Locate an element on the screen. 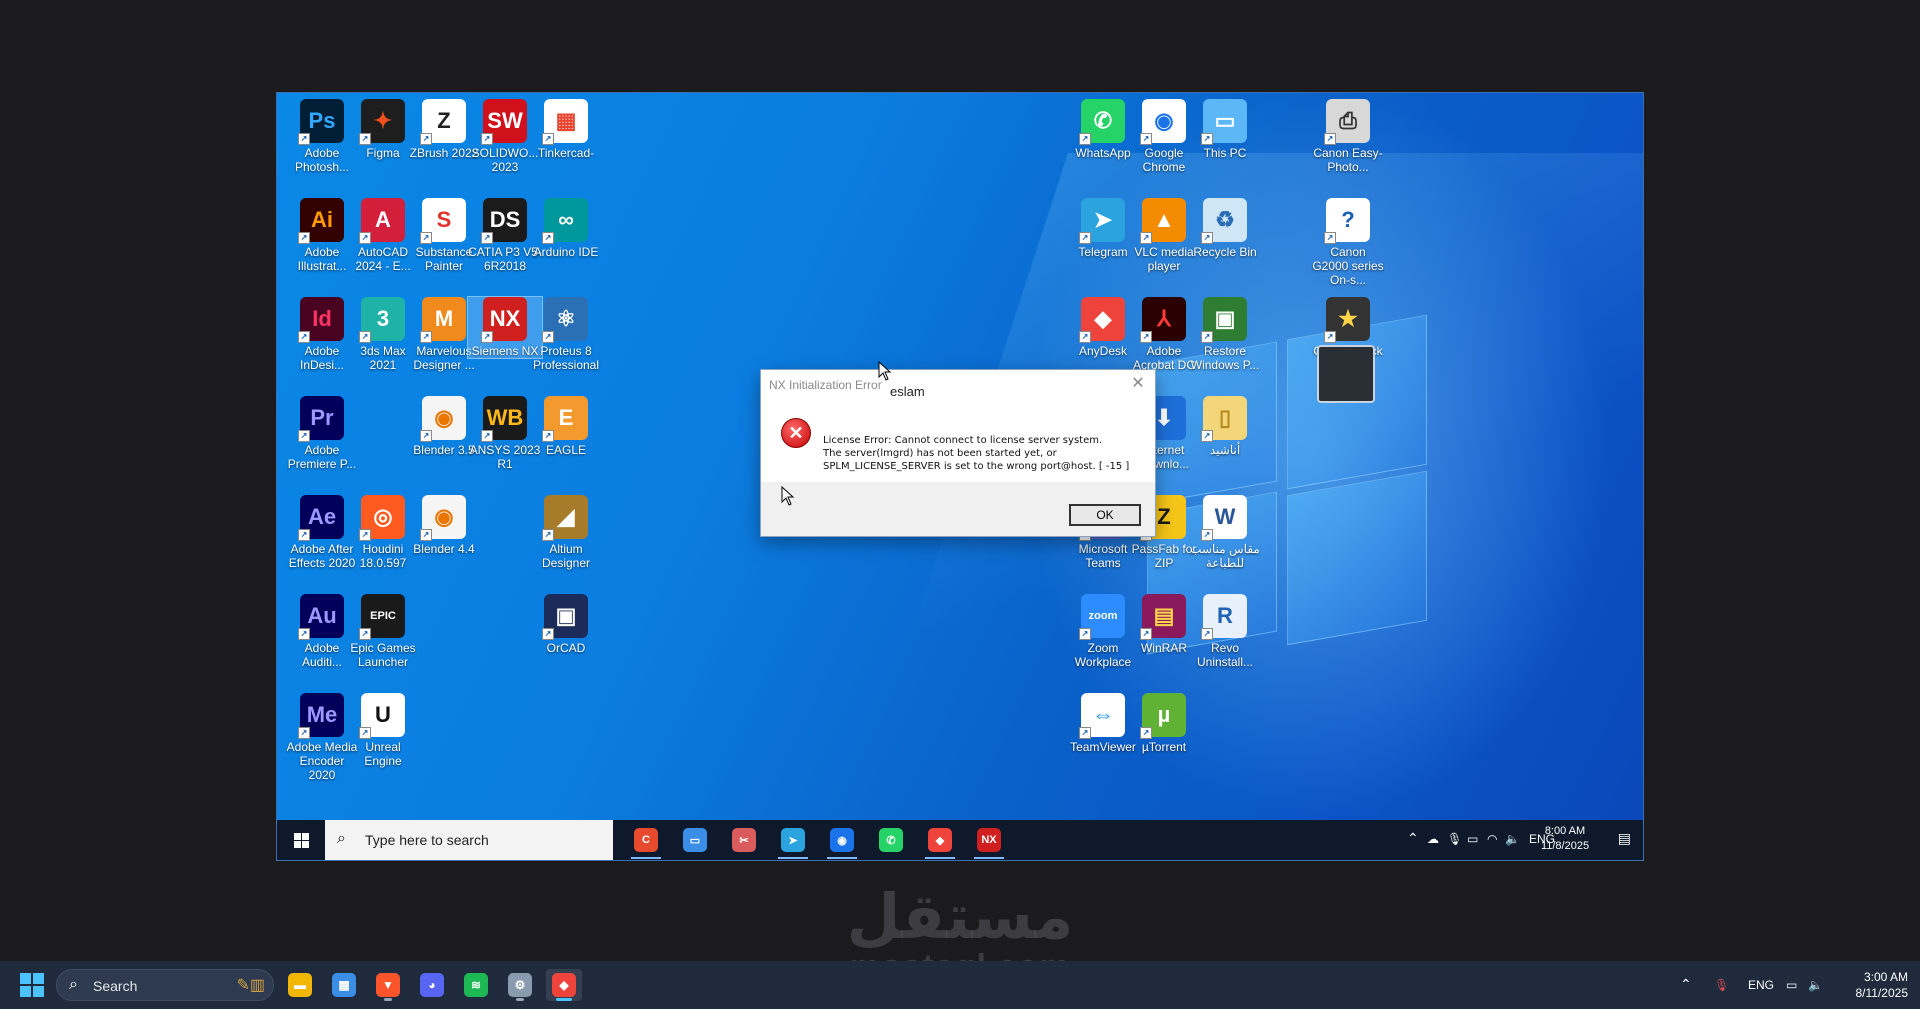  notifications-icon: ▤ is located at coordinates (1624, 838).